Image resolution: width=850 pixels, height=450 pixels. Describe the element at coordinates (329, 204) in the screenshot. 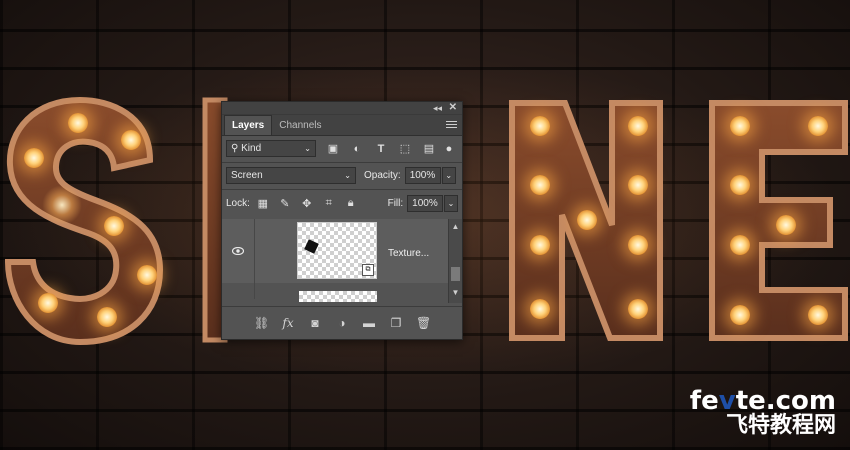

I see `lock-artboard-icon: ⌗` at that location.